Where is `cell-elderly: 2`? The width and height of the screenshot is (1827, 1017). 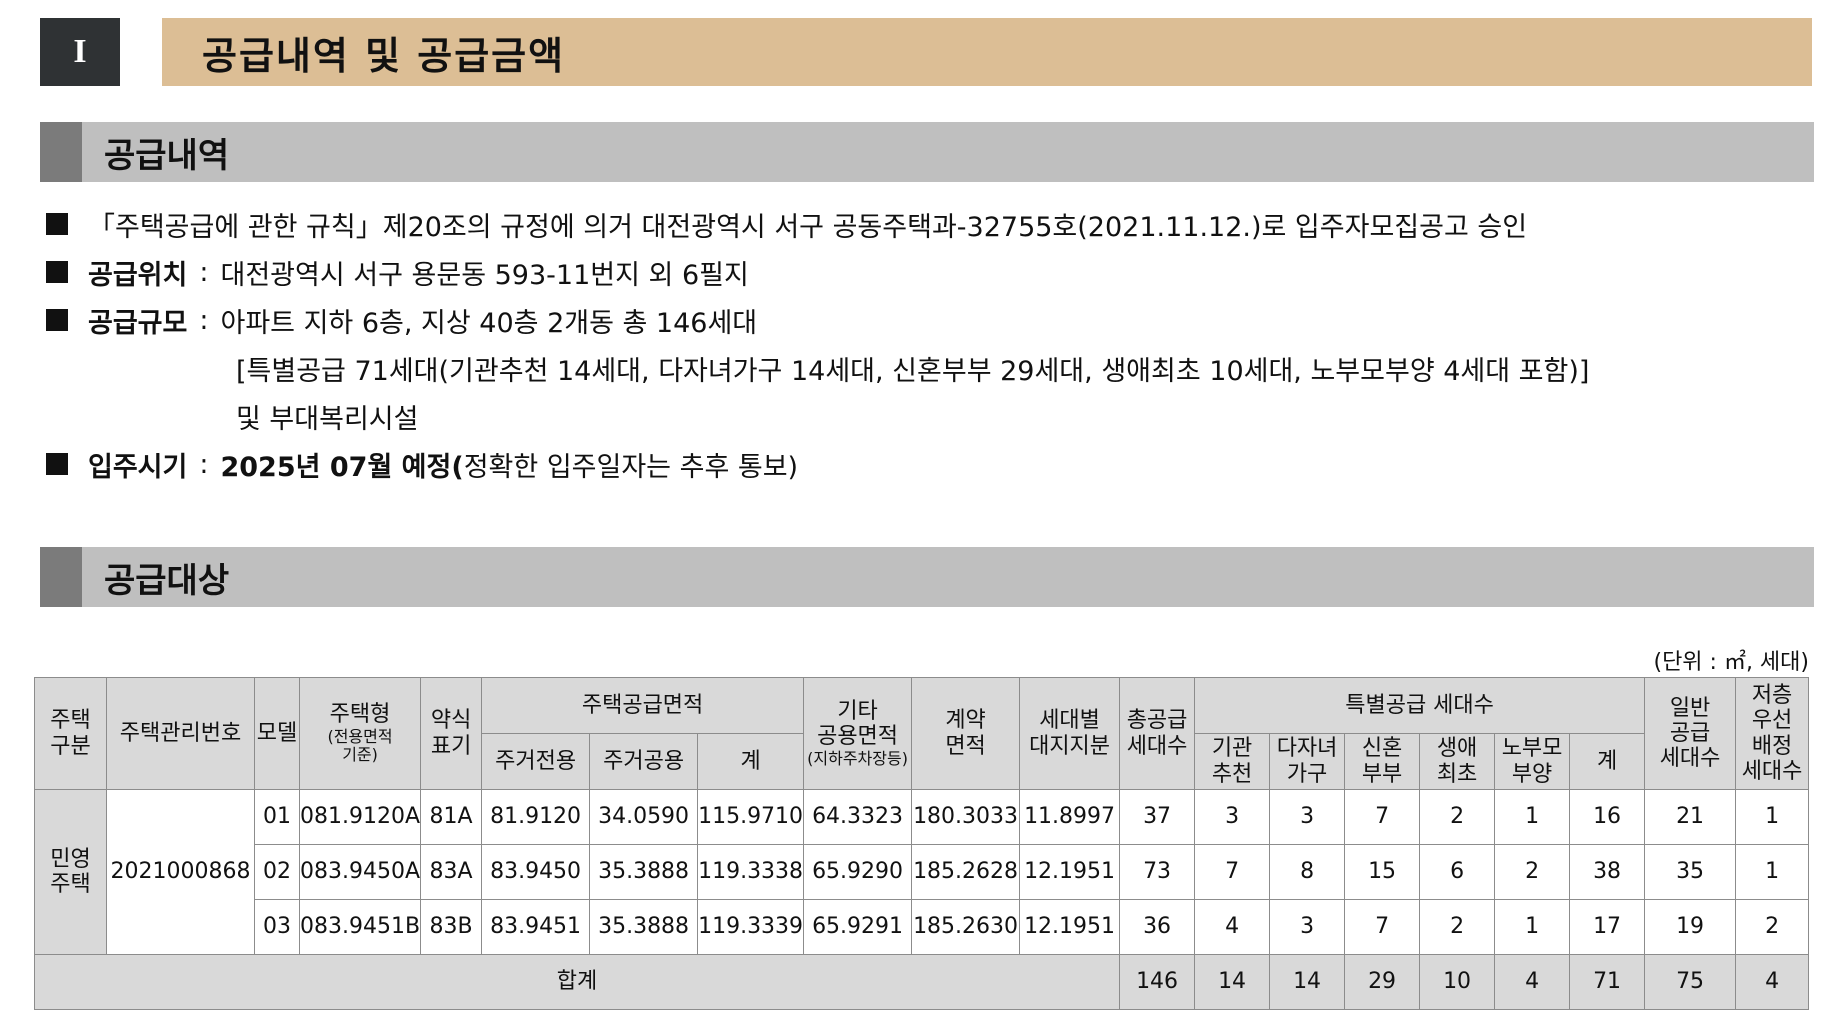 cell-elderly: 2 is located at coordinates (1532, 872).